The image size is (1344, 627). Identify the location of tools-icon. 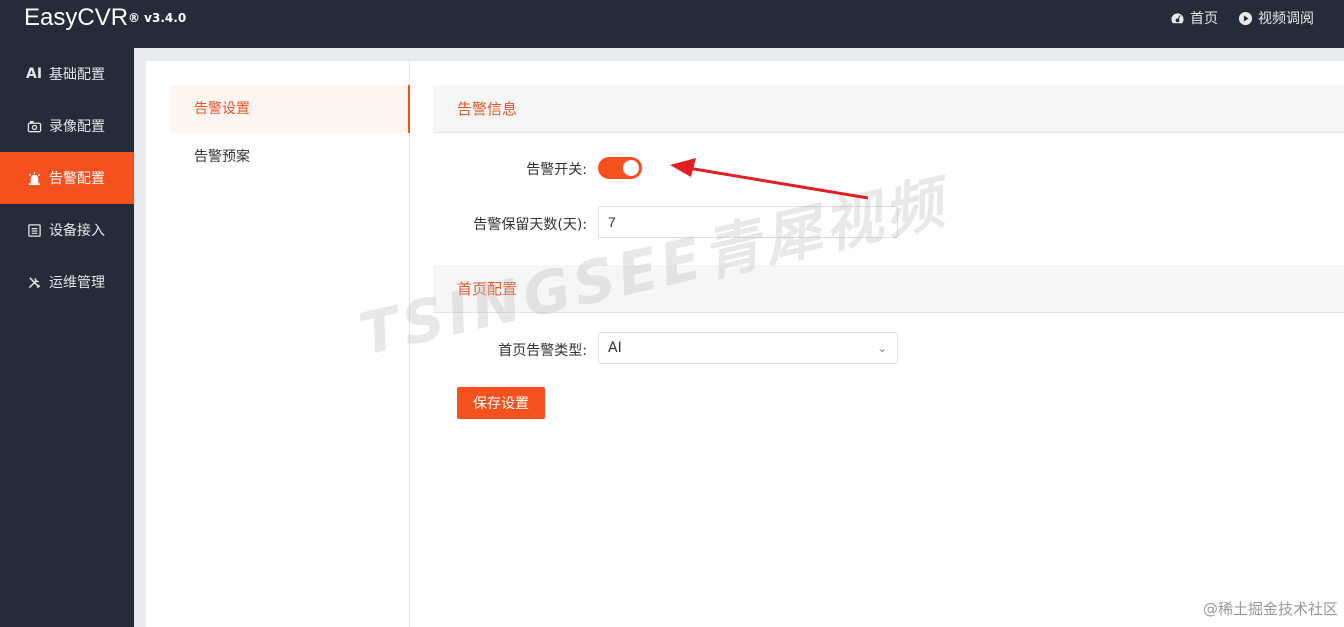
(34, 282).